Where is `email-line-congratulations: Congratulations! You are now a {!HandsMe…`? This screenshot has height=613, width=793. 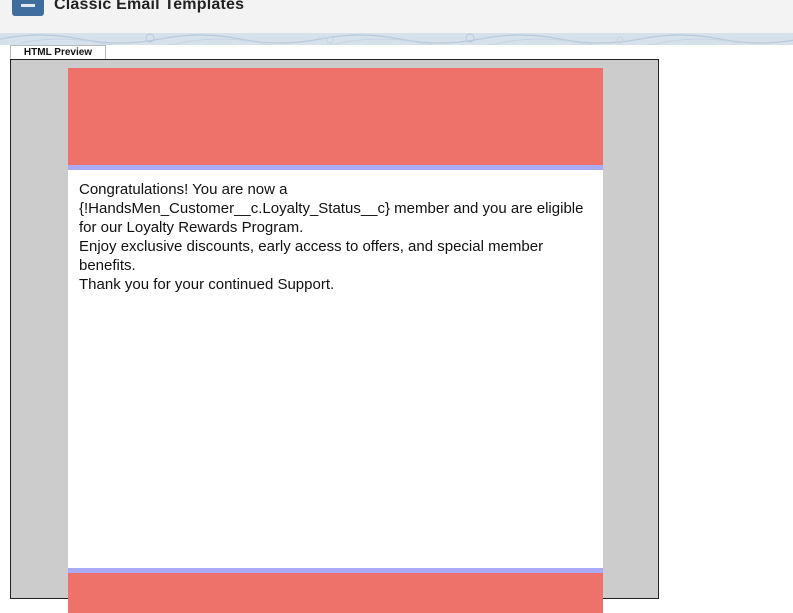 email-line-congratulations: Congratulations! You are now a {!HandsMe… is located at coordinates (331, 208).